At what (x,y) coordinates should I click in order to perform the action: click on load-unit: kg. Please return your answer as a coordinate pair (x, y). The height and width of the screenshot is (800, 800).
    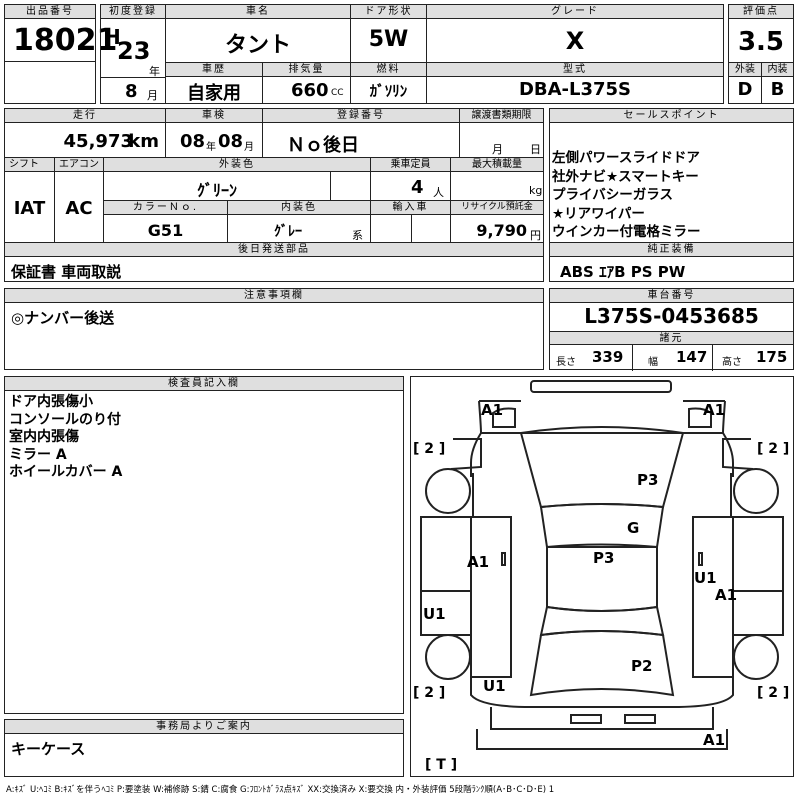
    Looking at the image, I should click on (536, 190).